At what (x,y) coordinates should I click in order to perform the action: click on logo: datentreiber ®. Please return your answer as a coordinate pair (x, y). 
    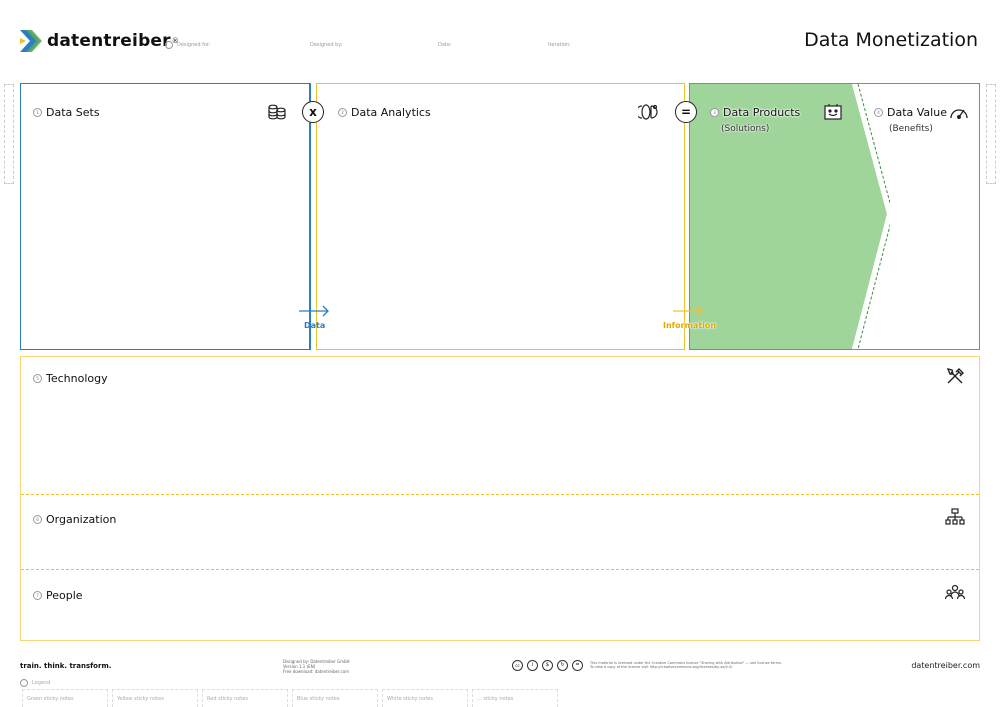
    Looking at the image, I should click on (99, 41).